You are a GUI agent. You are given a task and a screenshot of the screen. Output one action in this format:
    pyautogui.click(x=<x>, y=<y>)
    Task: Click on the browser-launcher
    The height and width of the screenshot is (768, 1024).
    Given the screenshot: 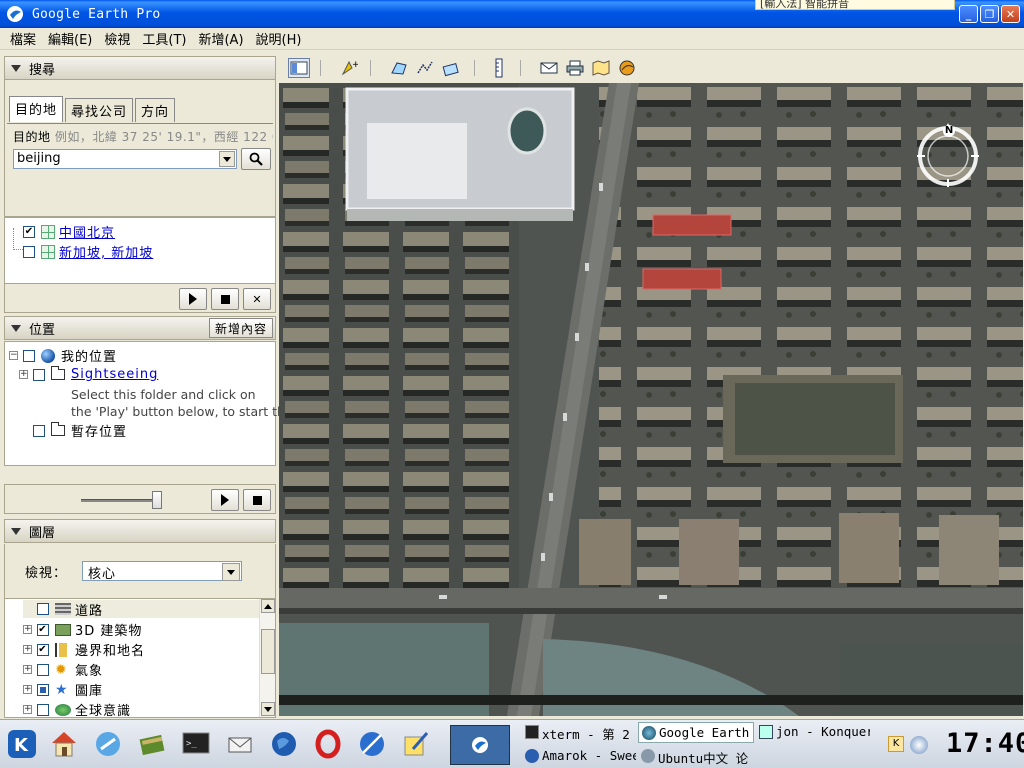 What is the action you would take?
    pyautogui.click(x=108, y=744)
    